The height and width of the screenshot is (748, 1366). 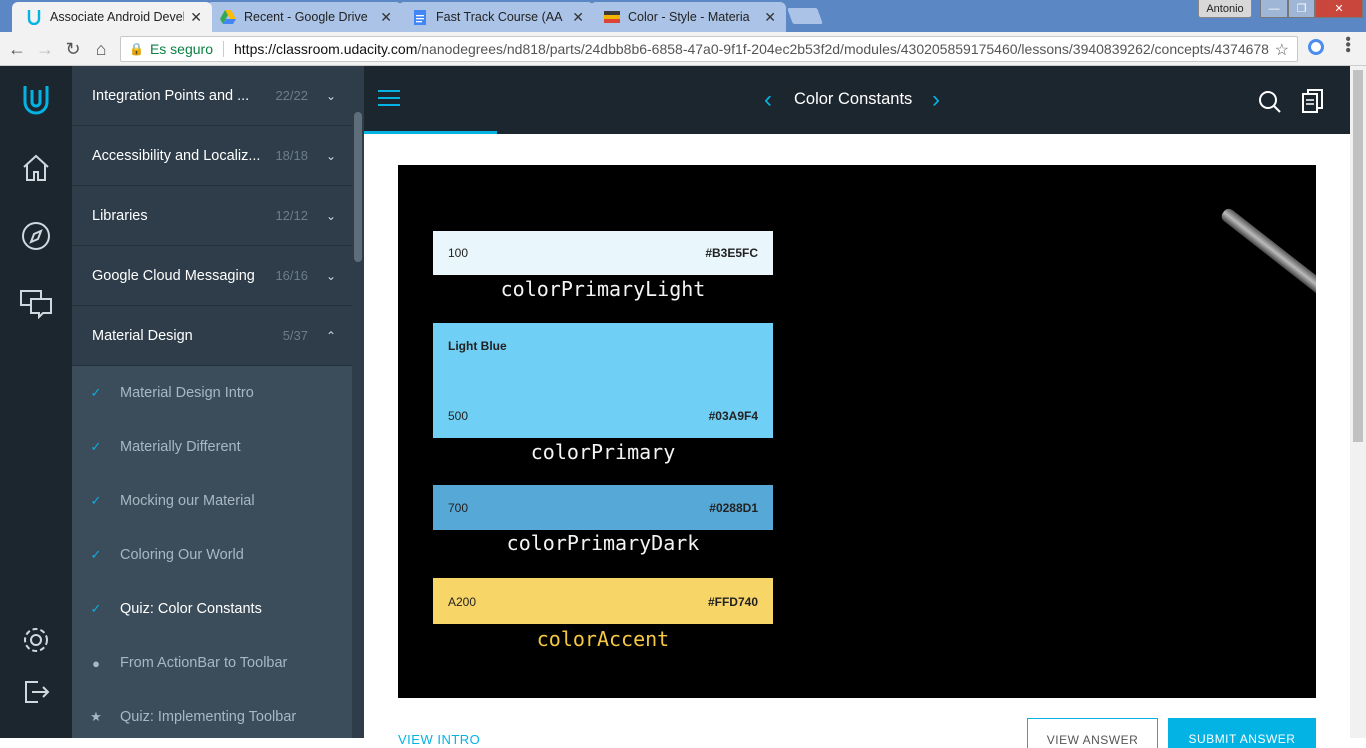 I want to click on nav-rail, so click(x=36, y=402).